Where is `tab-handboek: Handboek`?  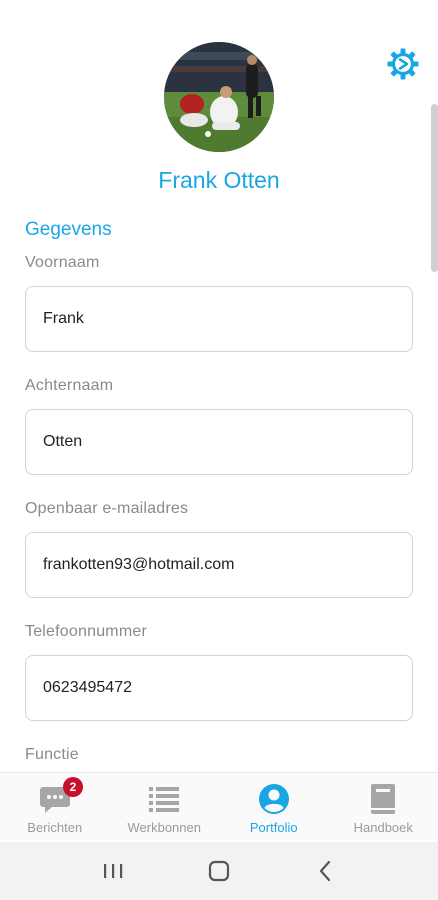 tab-handboek: Handboek is located at coordinates (383, 806).